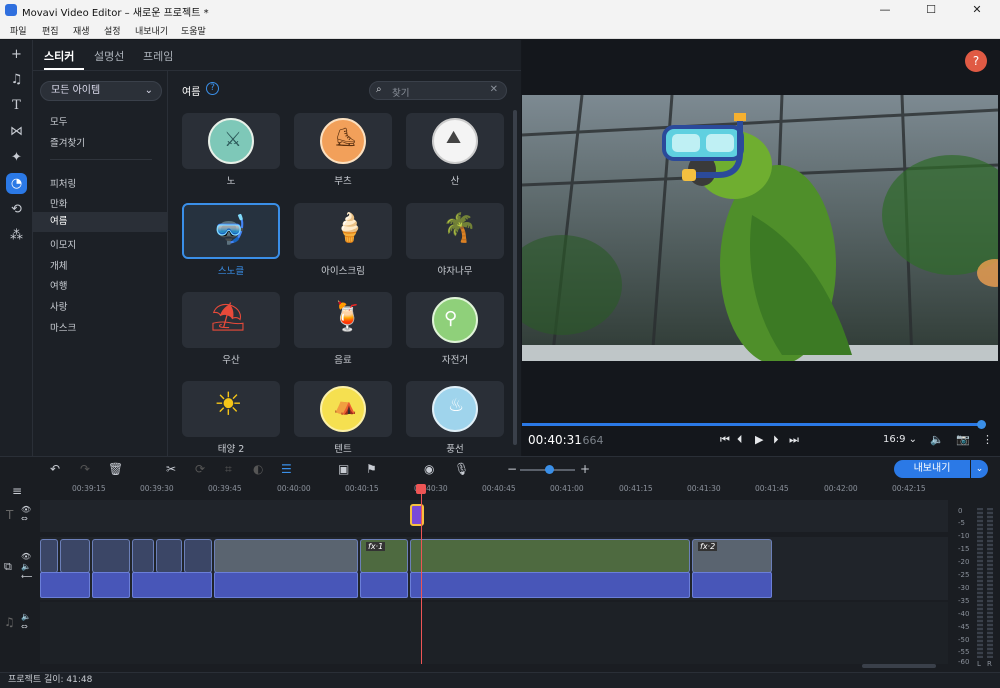 This screenshot has width=1000, height=688. What do you see at coordinates (17, 491) in the screenshot?
I see `add-track-icon: ≡` at bounding box center [17, 491].